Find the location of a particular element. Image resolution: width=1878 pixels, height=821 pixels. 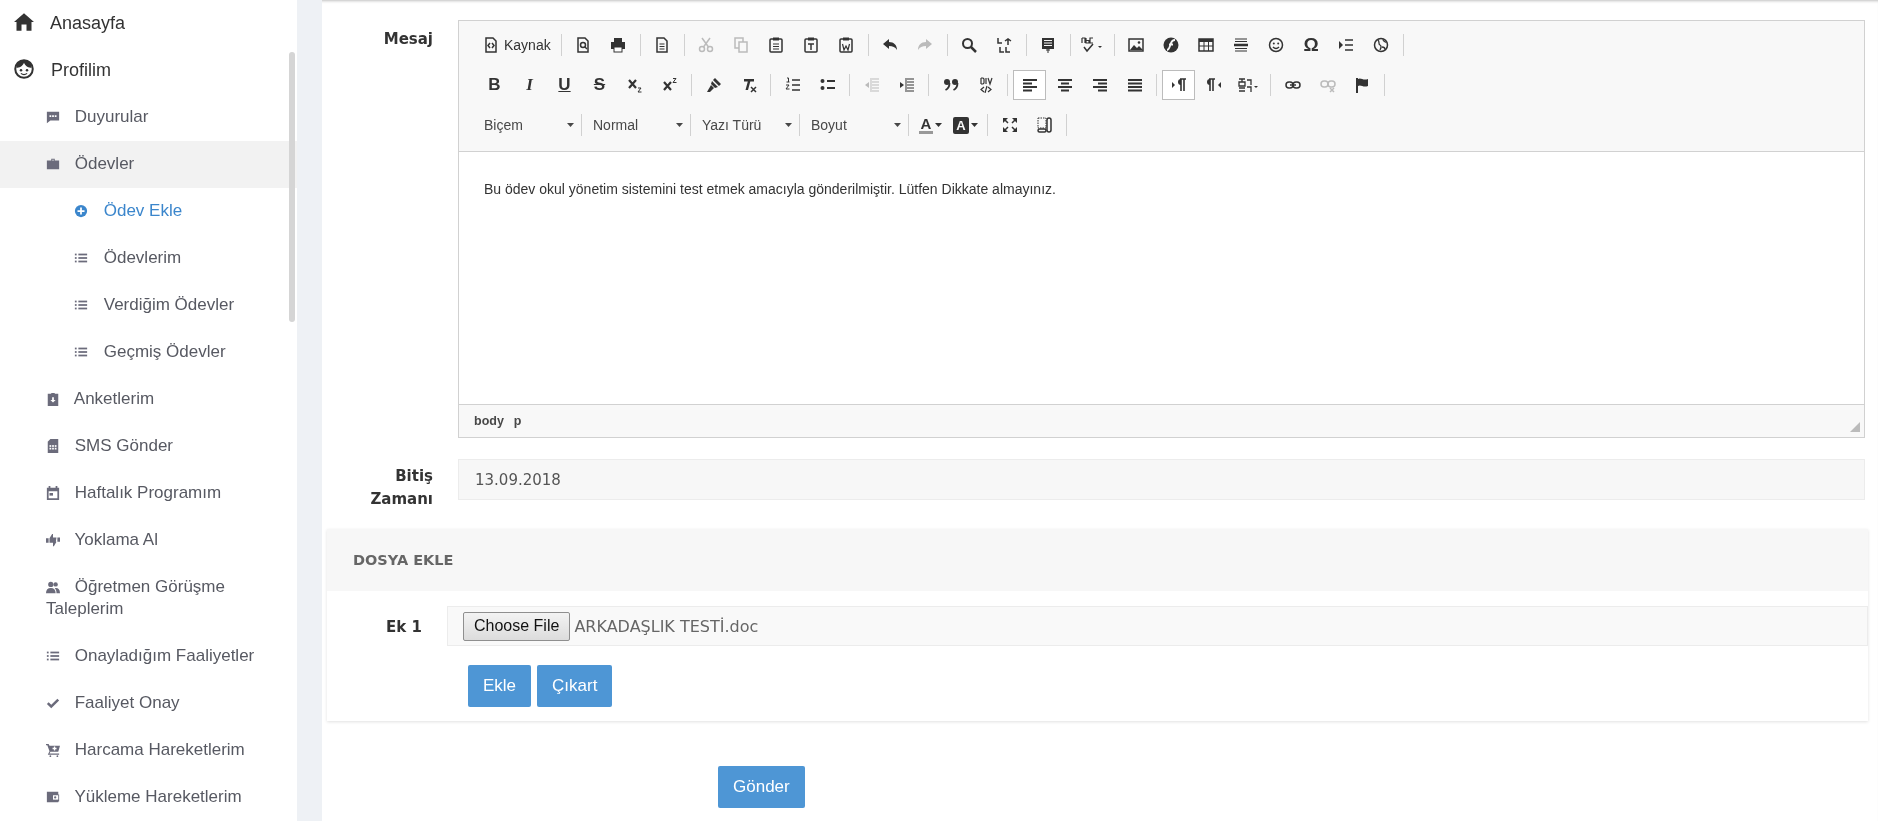

check-icon is located at coordinates (53, 703).